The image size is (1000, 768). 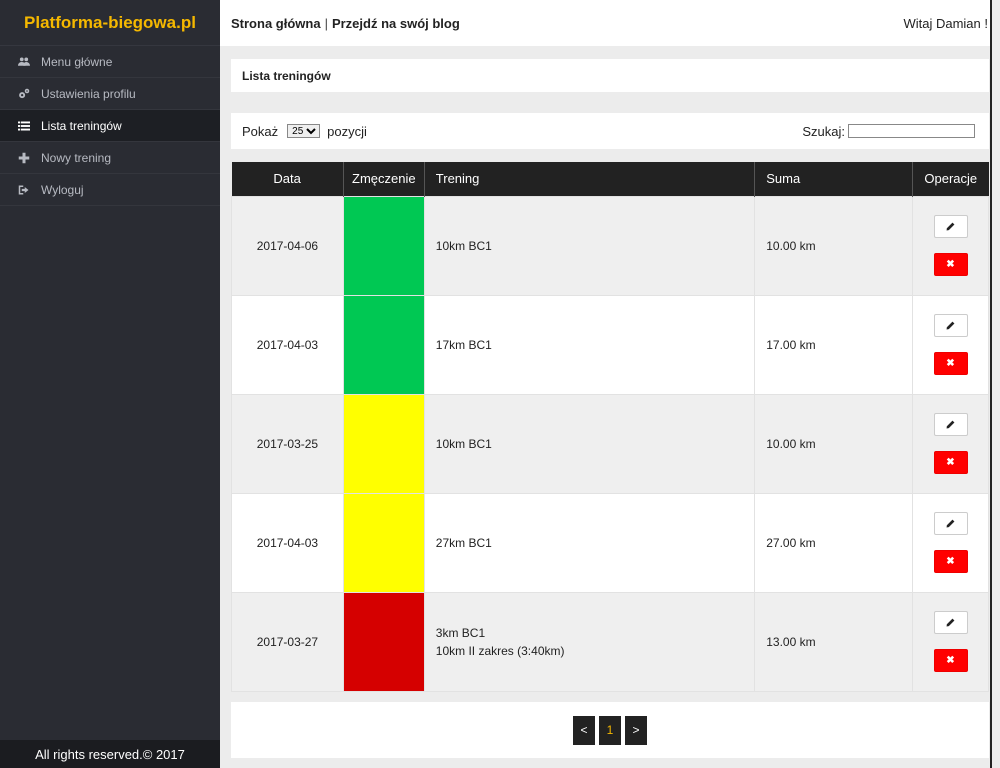 What do you see at coordinates (24, 158) in the screenshot?
I see `plus-icon` at bounding box center [24, 158].